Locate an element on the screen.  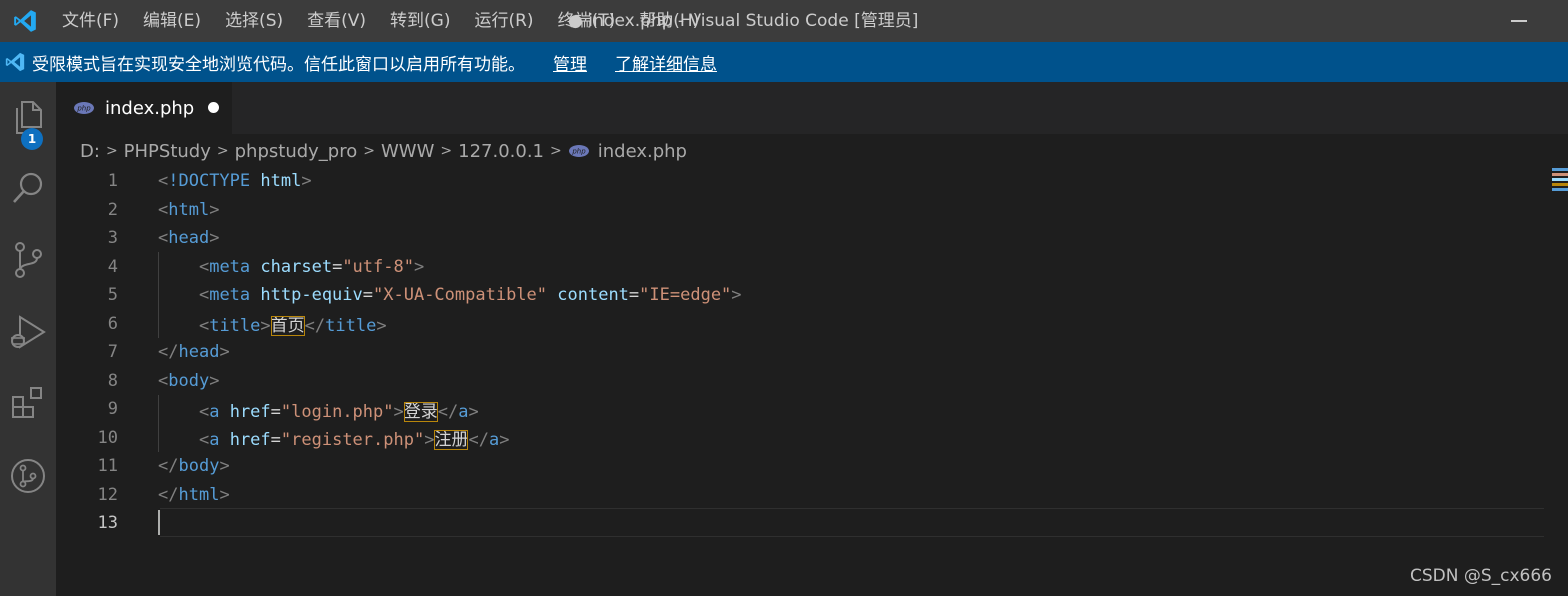
line-content: <a href="register.php">注册</a> is located at coordinates (354, 440).